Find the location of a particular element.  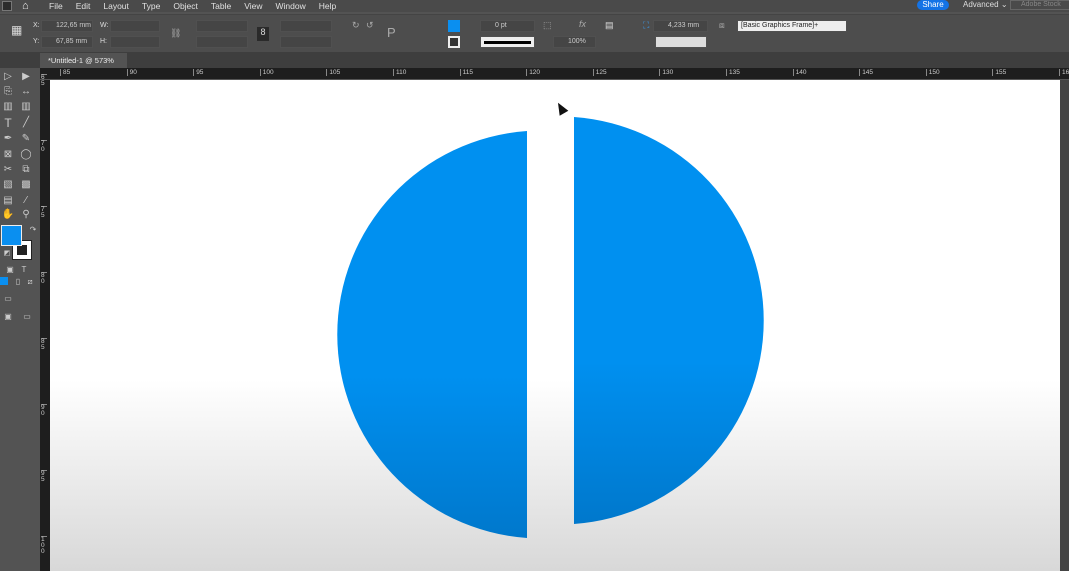

right-half-circle is located at coordinates (669, 320).